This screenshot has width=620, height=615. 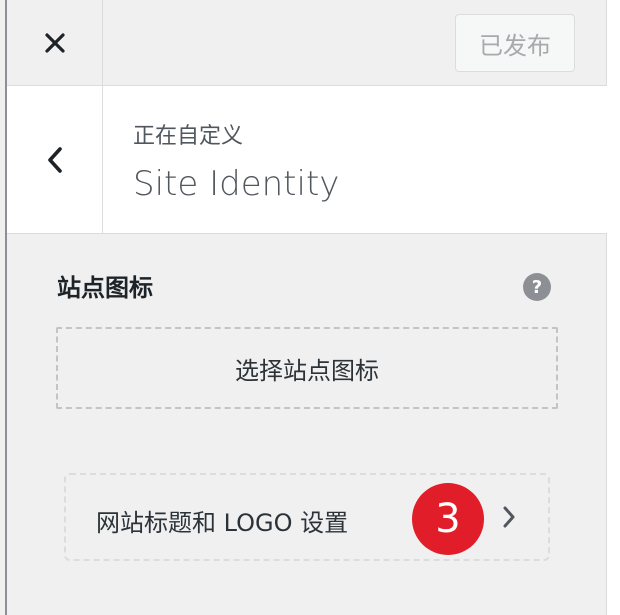 I want to click on customizer-header: 已发布, so click(x=307, y=43).